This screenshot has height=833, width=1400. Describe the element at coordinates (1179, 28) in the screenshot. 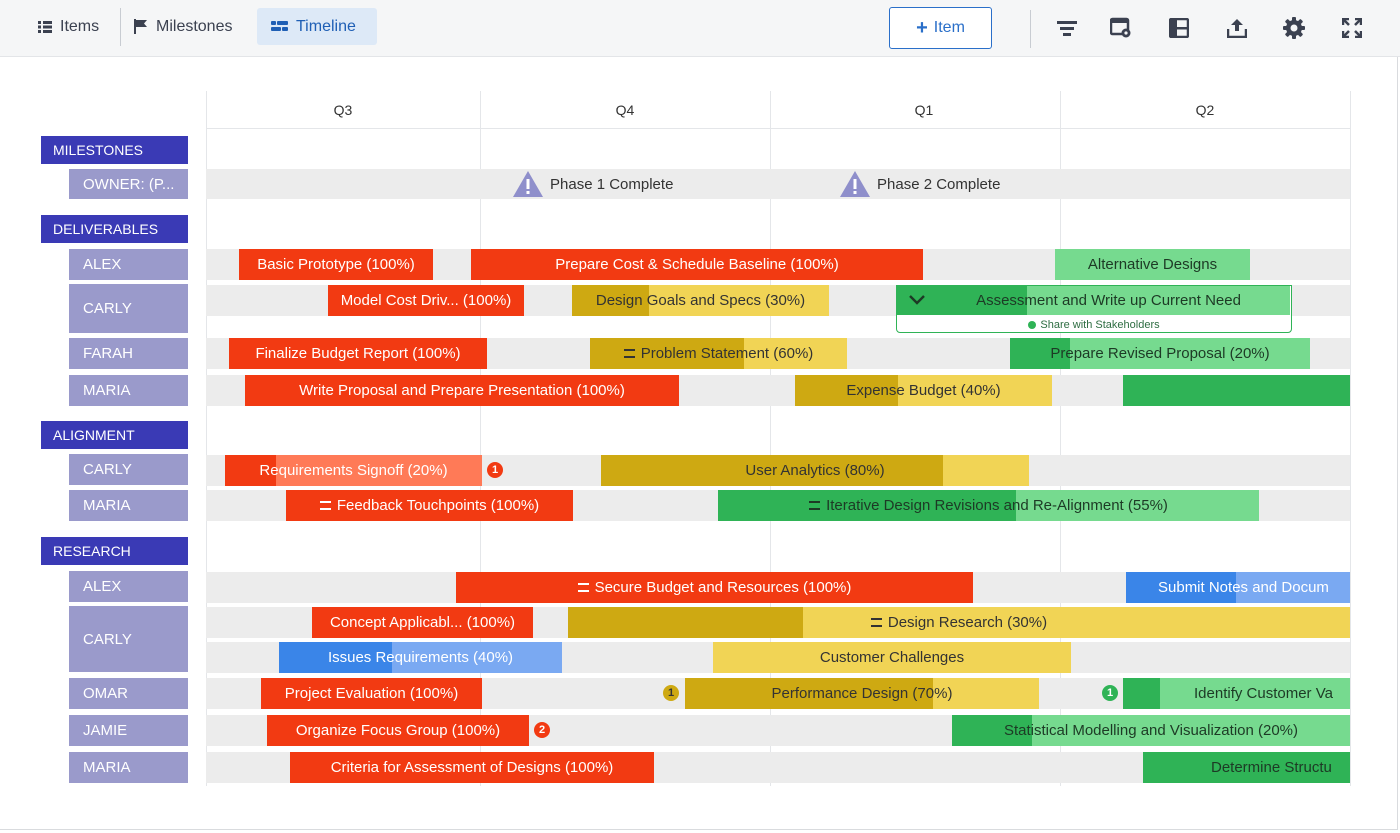

I see `layout-icon` at that location.